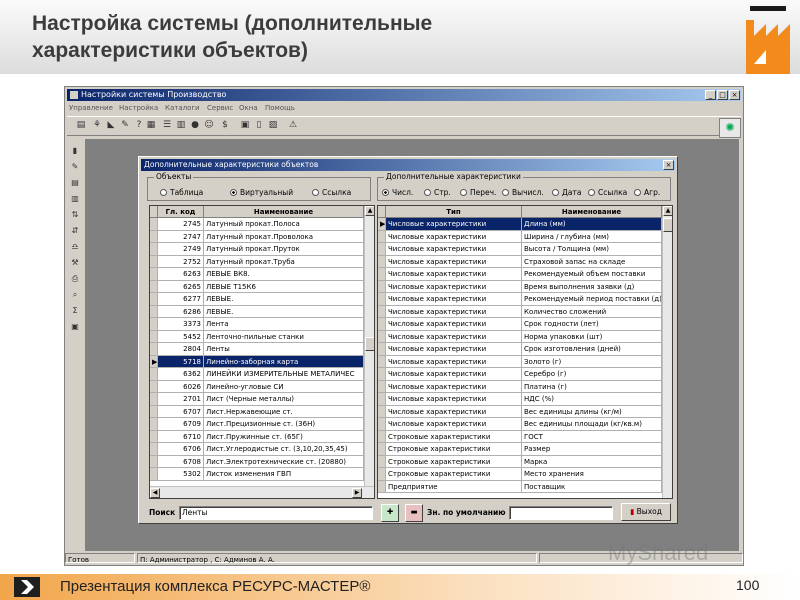 The image size is (800, 600). Describe the element at coordinates (520, 461) in the screenshot. I see `table-row: Строковые характеристики Марка` at that location.